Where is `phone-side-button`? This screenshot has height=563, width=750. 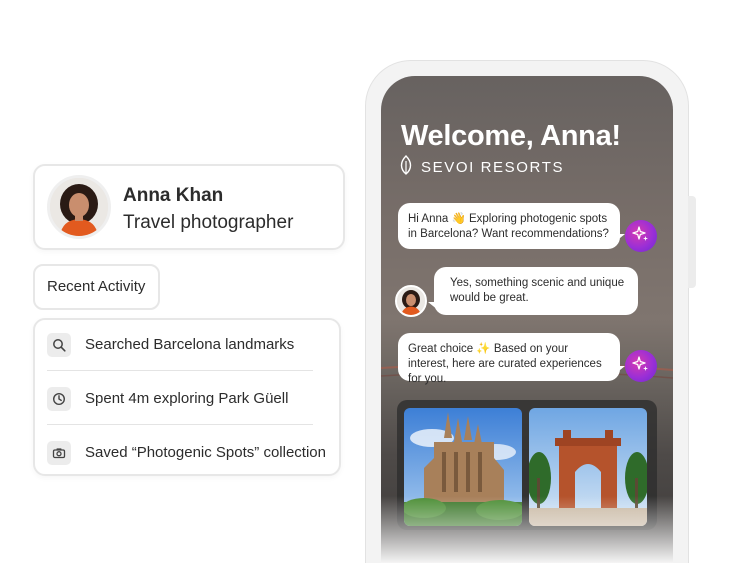
phone-side-button is located at coordinates (692, 242).